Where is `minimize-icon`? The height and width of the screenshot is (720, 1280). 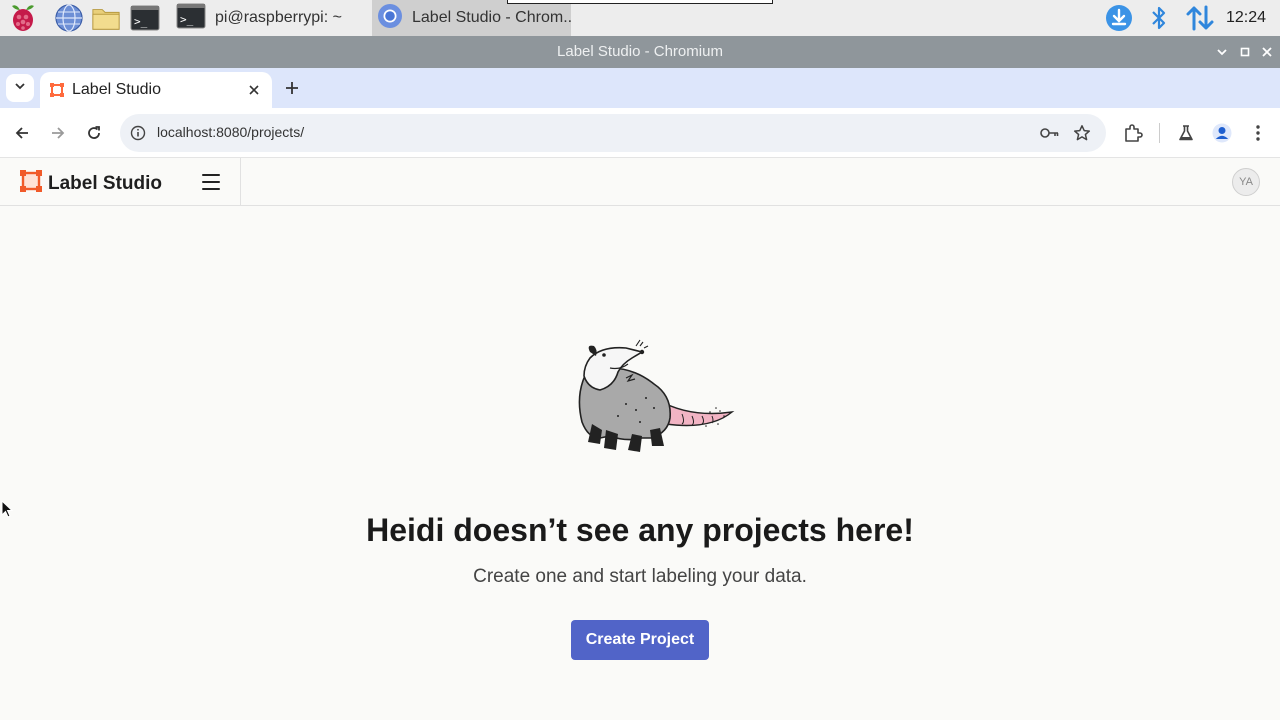
minimize-icon is located at coordinates (1222, 52).